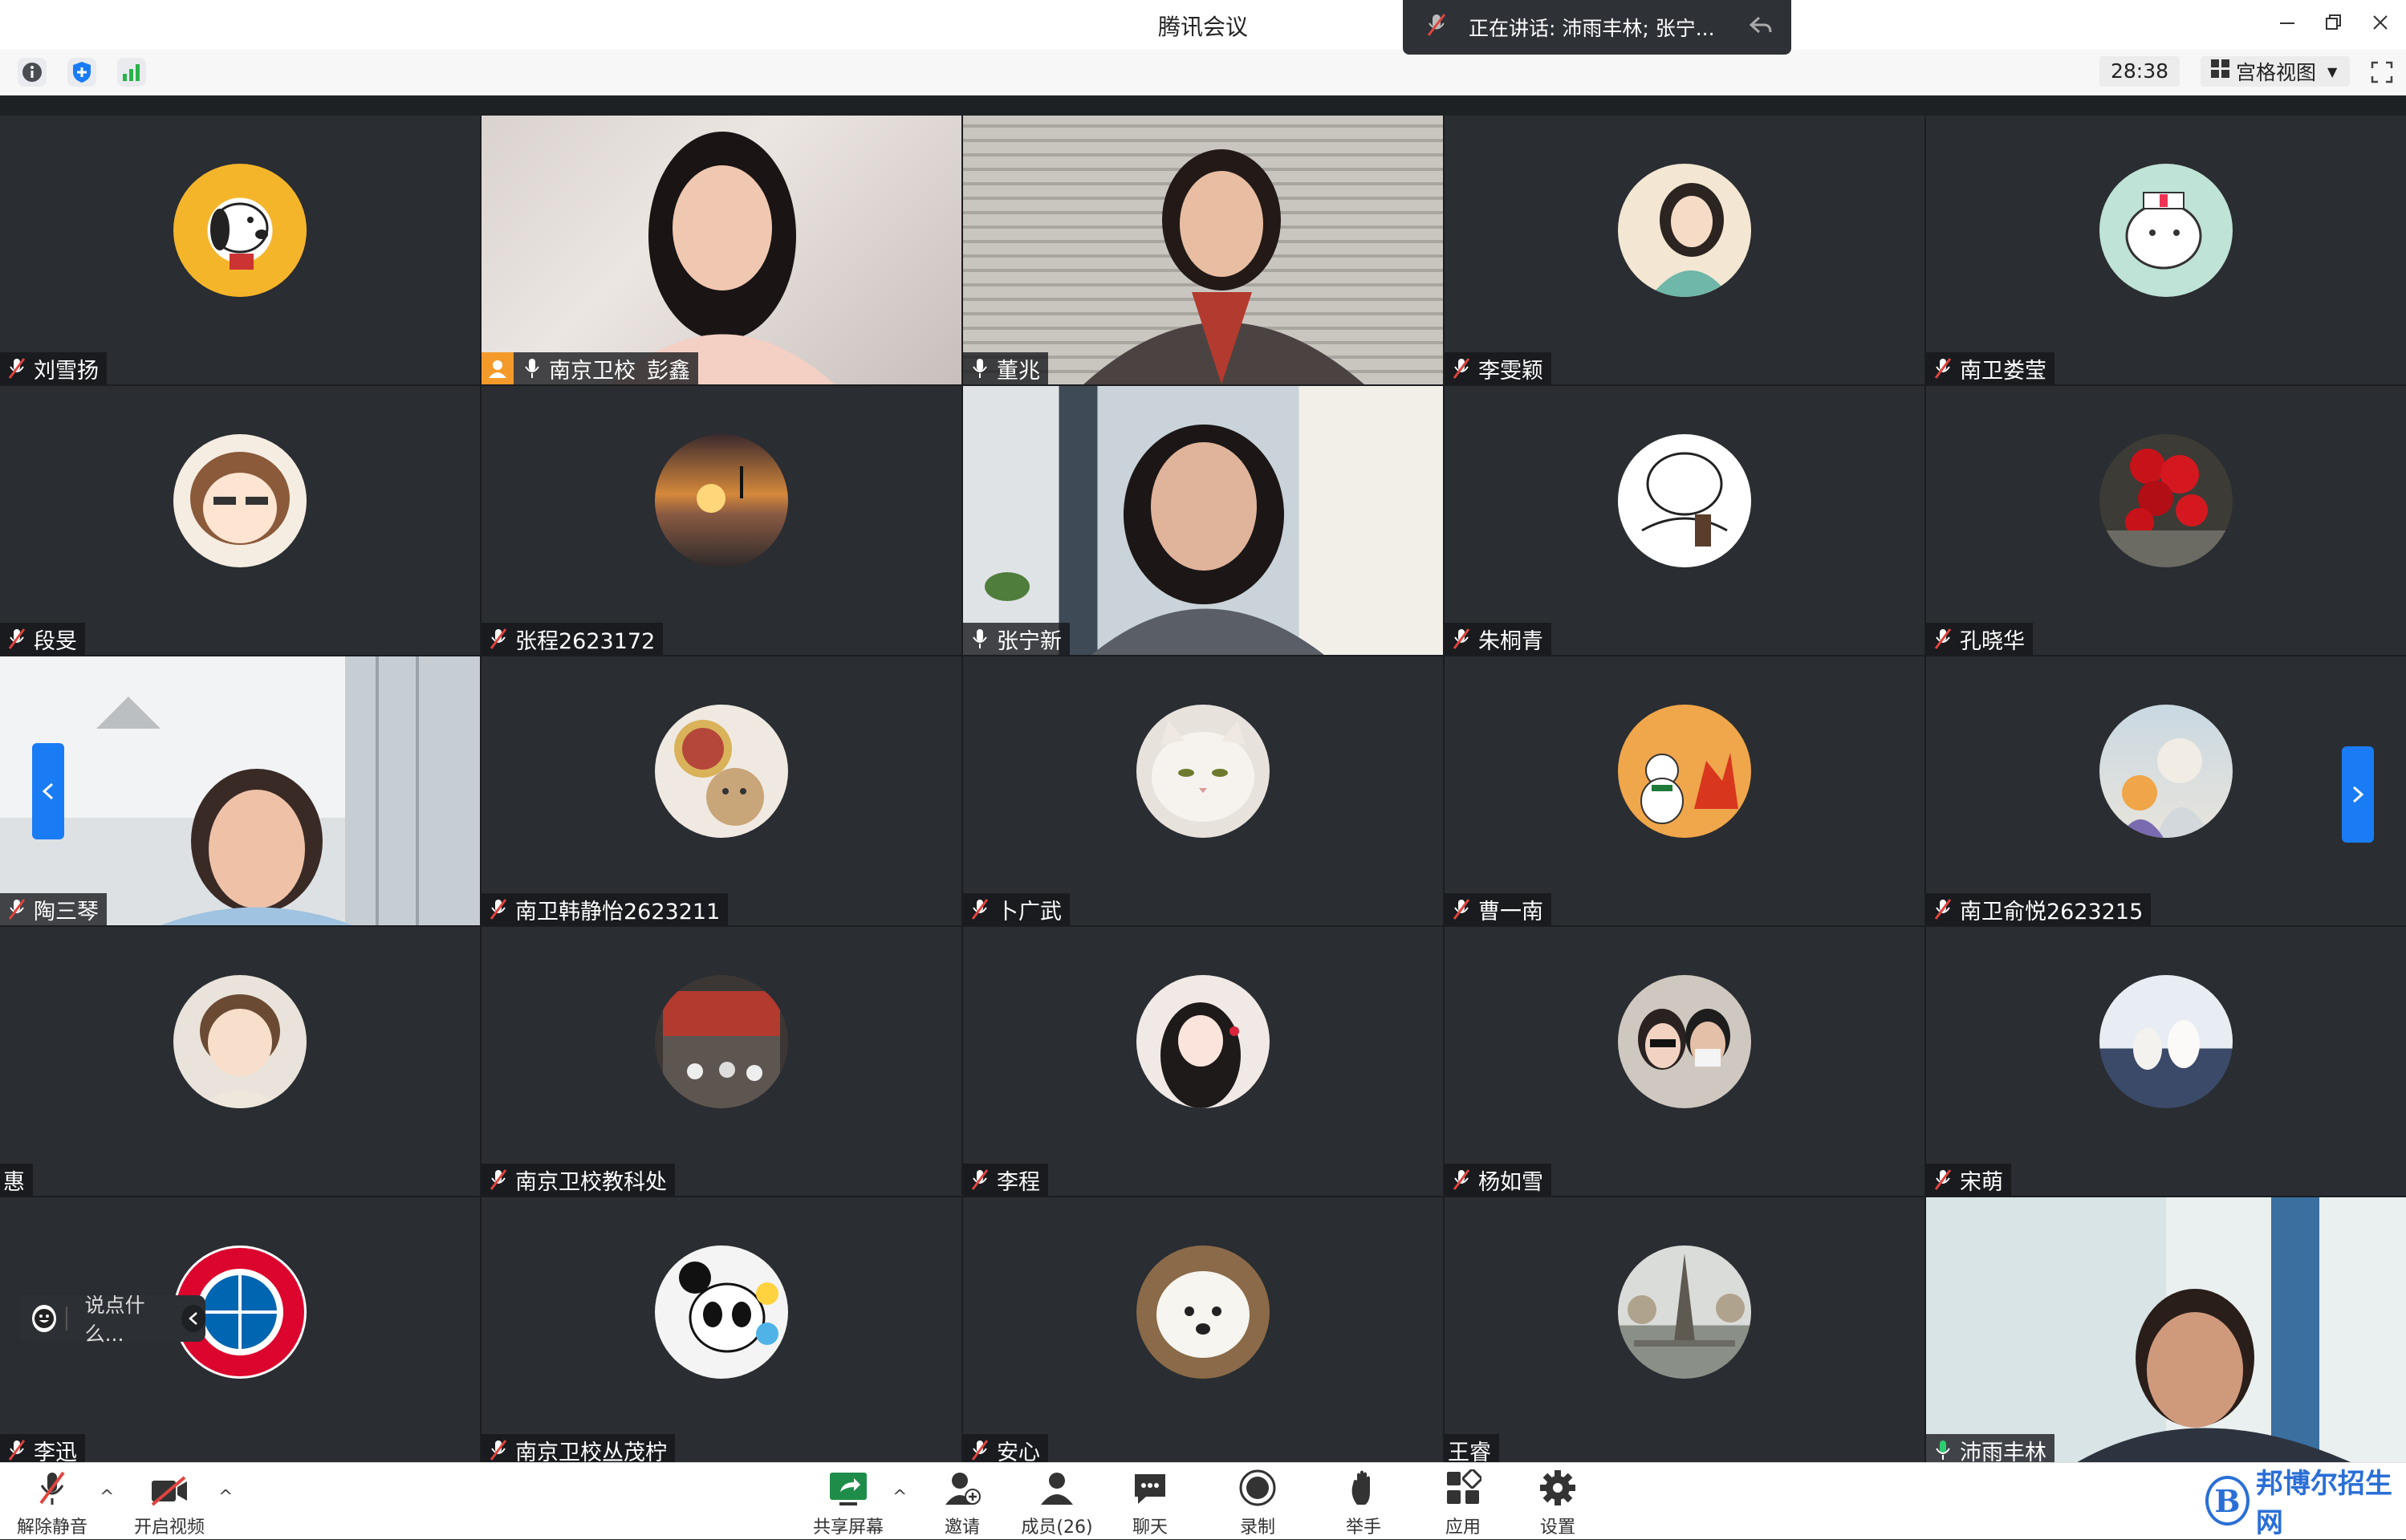  I want to click on app-title: 腾讯会议, so click(1202, 27).